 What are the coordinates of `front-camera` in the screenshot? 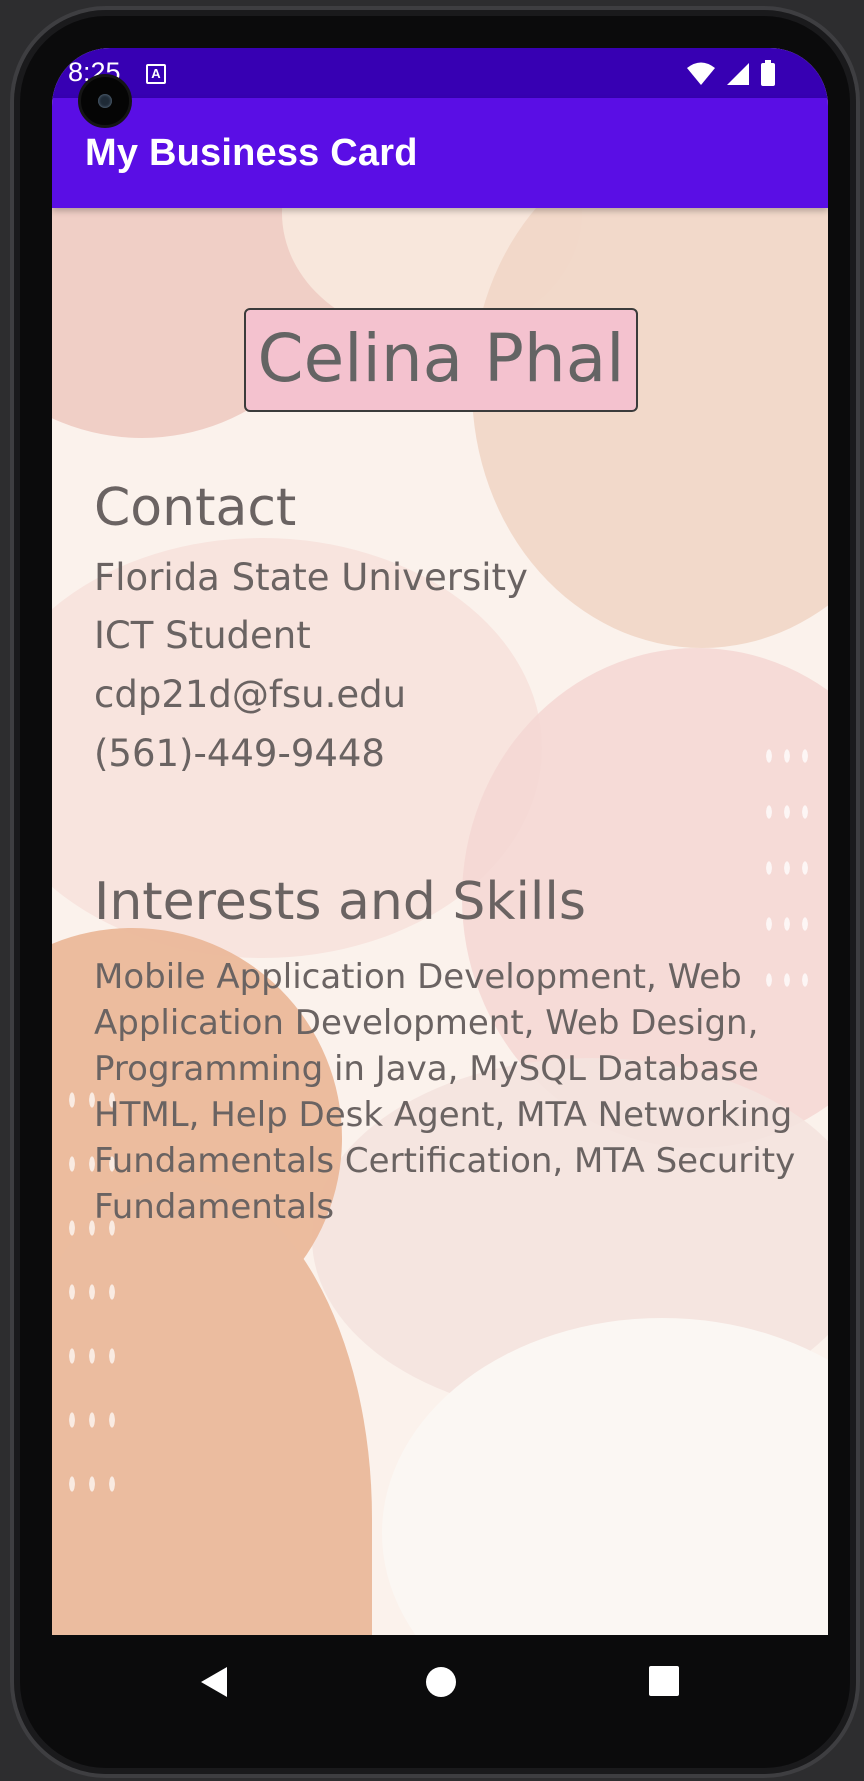 It's located at (105, 101).